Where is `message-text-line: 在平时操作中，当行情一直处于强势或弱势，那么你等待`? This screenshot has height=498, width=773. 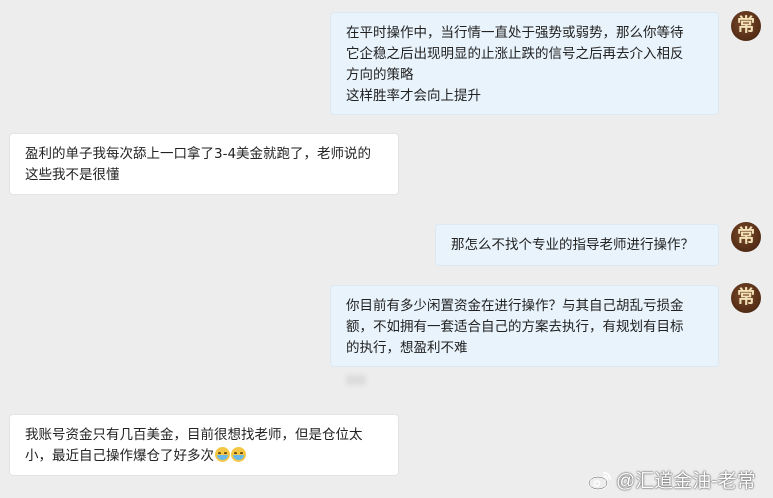 message-text-line: 在平时操作中，当行情一直处于强势或弱势，那么你等待 is located at coordinates (515, 33).